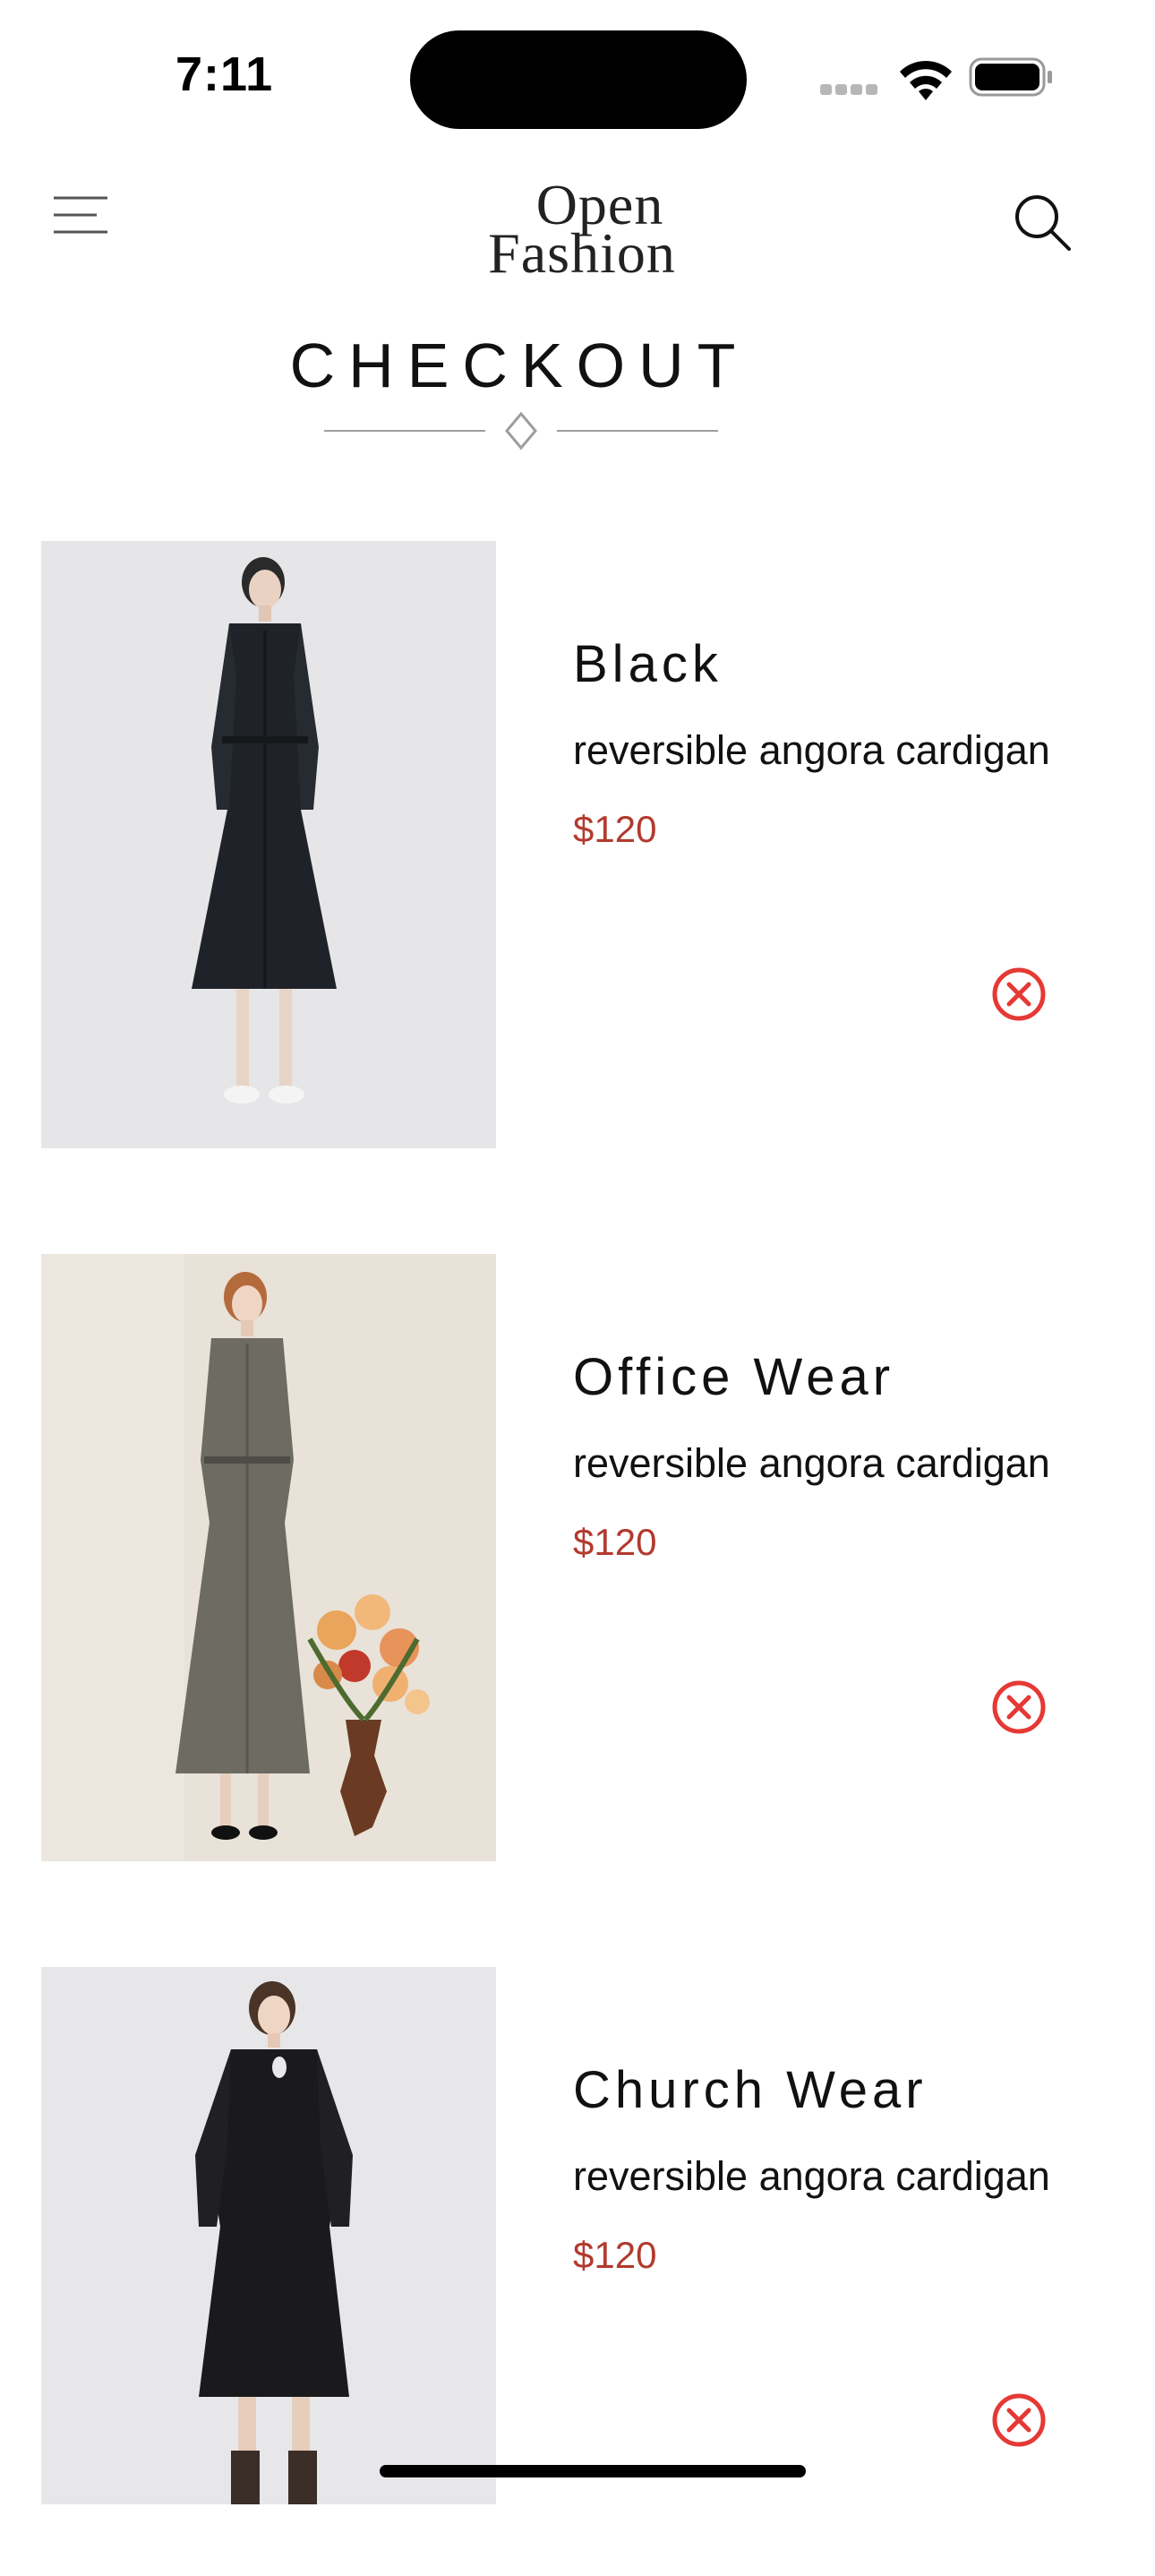 This screenshot has height=2576, width=1155. I want to click on home-indicator, so click(593, 2471).